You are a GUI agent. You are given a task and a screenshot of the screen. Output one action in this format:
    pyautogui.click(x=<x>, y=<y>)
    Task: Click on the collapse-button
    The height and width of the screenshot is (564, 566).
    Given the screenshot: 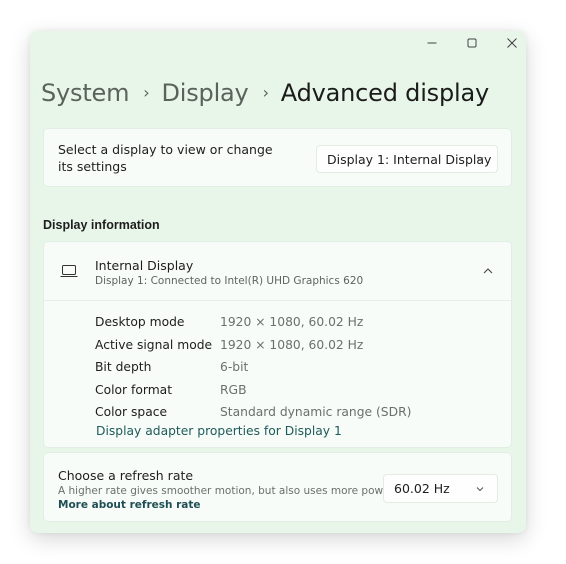 What is the action you would take?
    pyautogui.click(x=488, y=271)
    